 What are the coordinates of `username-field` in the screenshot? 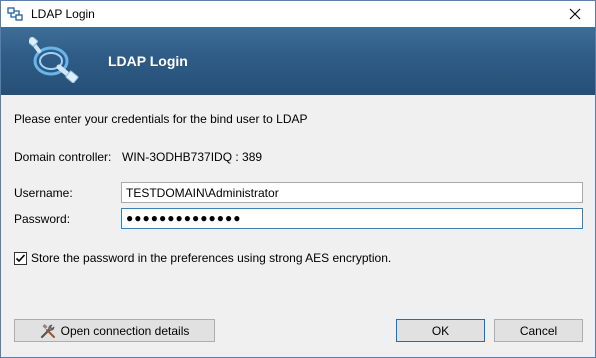 It's located at (352, 192).